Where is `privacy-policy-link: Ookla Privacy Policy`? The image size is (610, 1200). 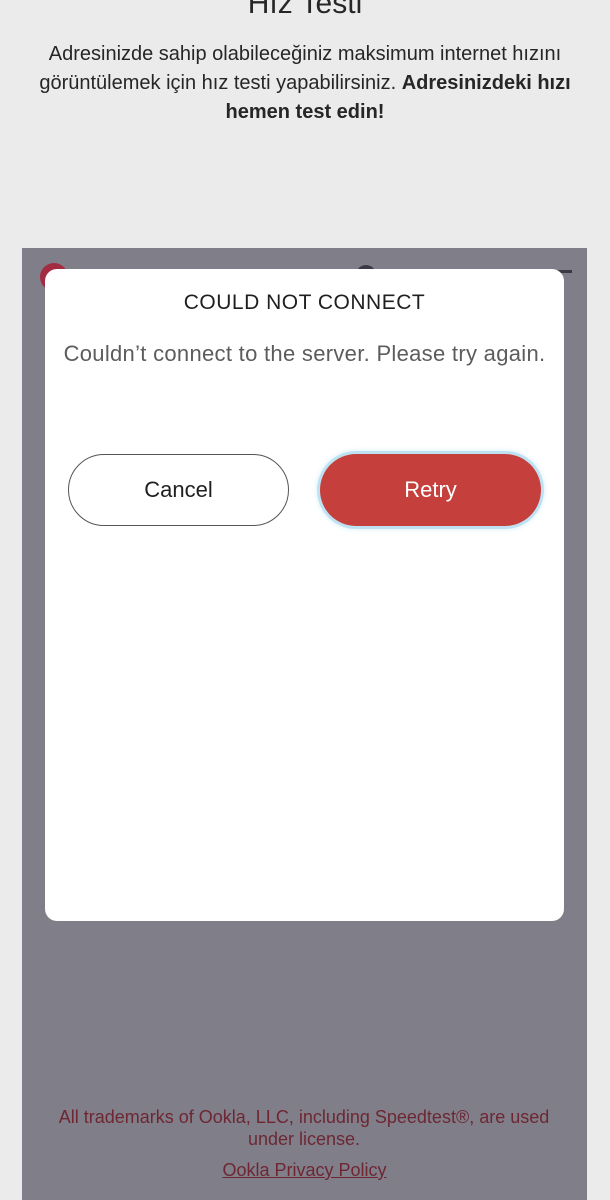 privacy-policy-link: Ookla Privacy Policy is located at coordinates (304, 1170).